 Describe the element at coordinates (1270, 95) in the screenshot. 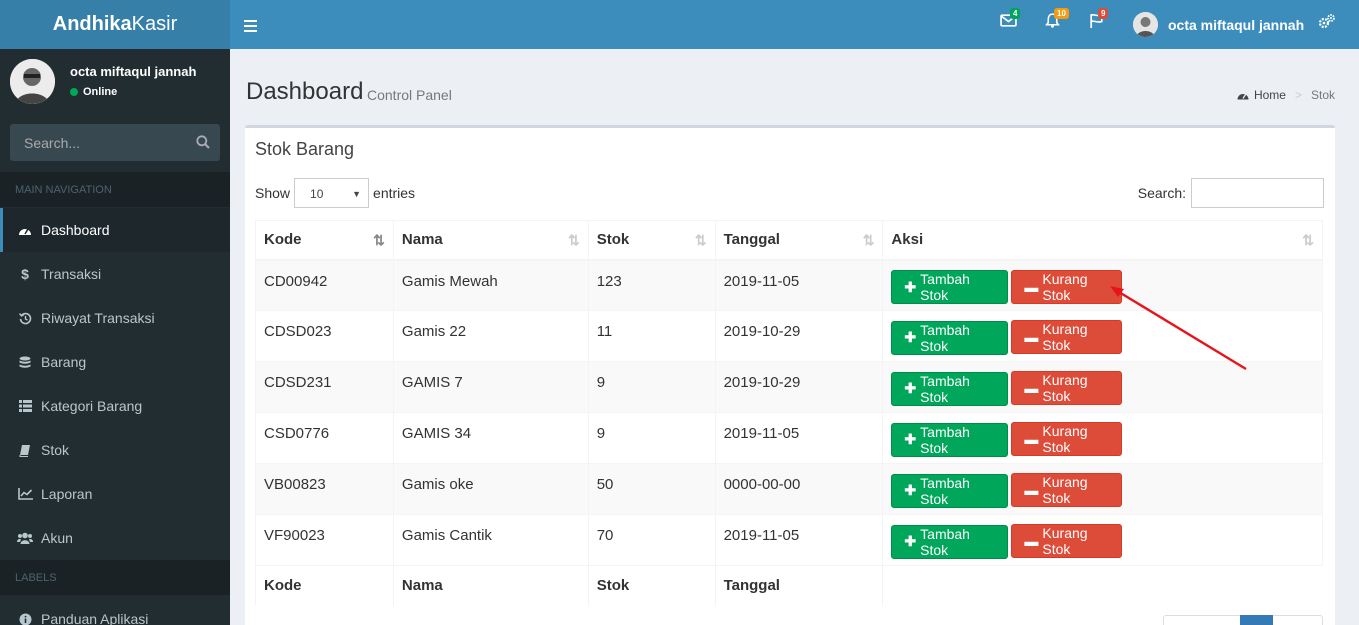

I see `breadcrumb-home-link: Home` at that location.